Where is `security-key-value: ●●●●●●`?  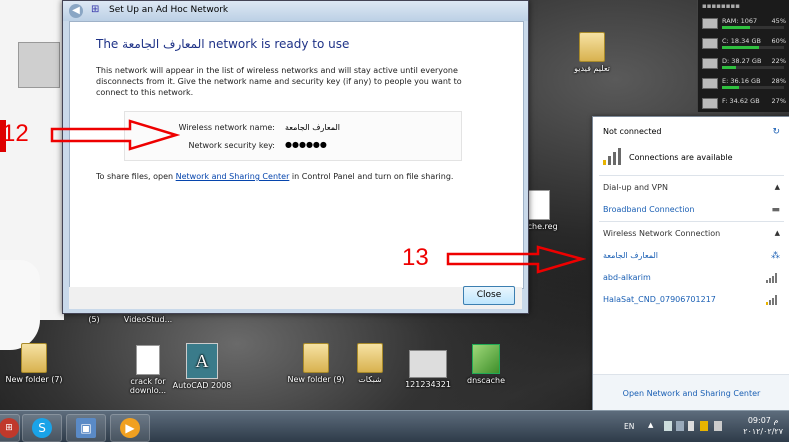 security-key-value: ●●●●●● is located at coordinates (306, 144).